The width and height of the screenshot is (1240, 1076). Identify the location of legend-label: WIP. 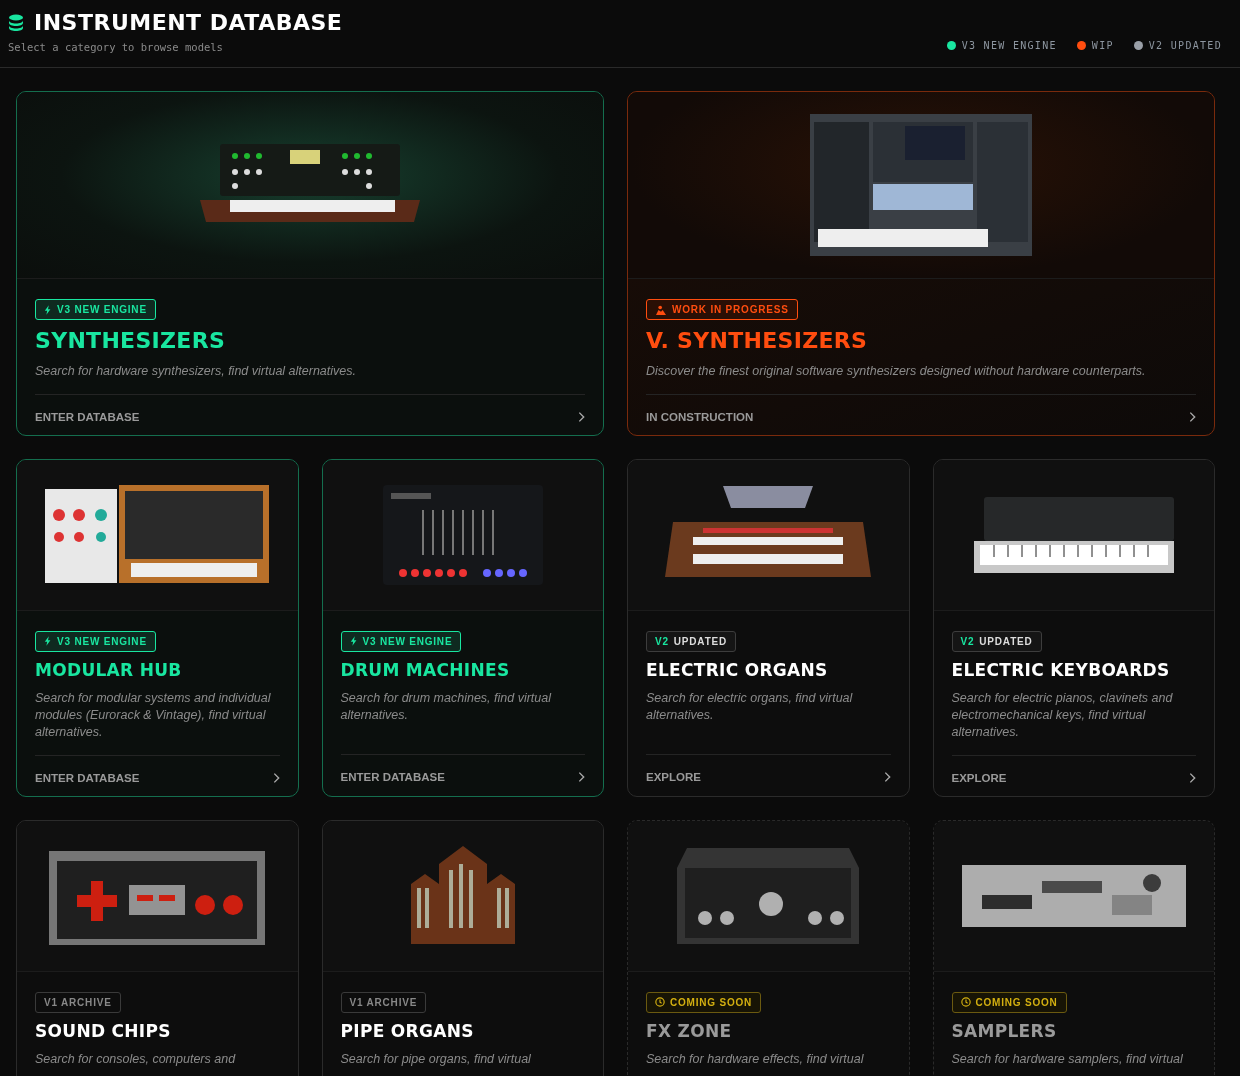
(1102, 45).